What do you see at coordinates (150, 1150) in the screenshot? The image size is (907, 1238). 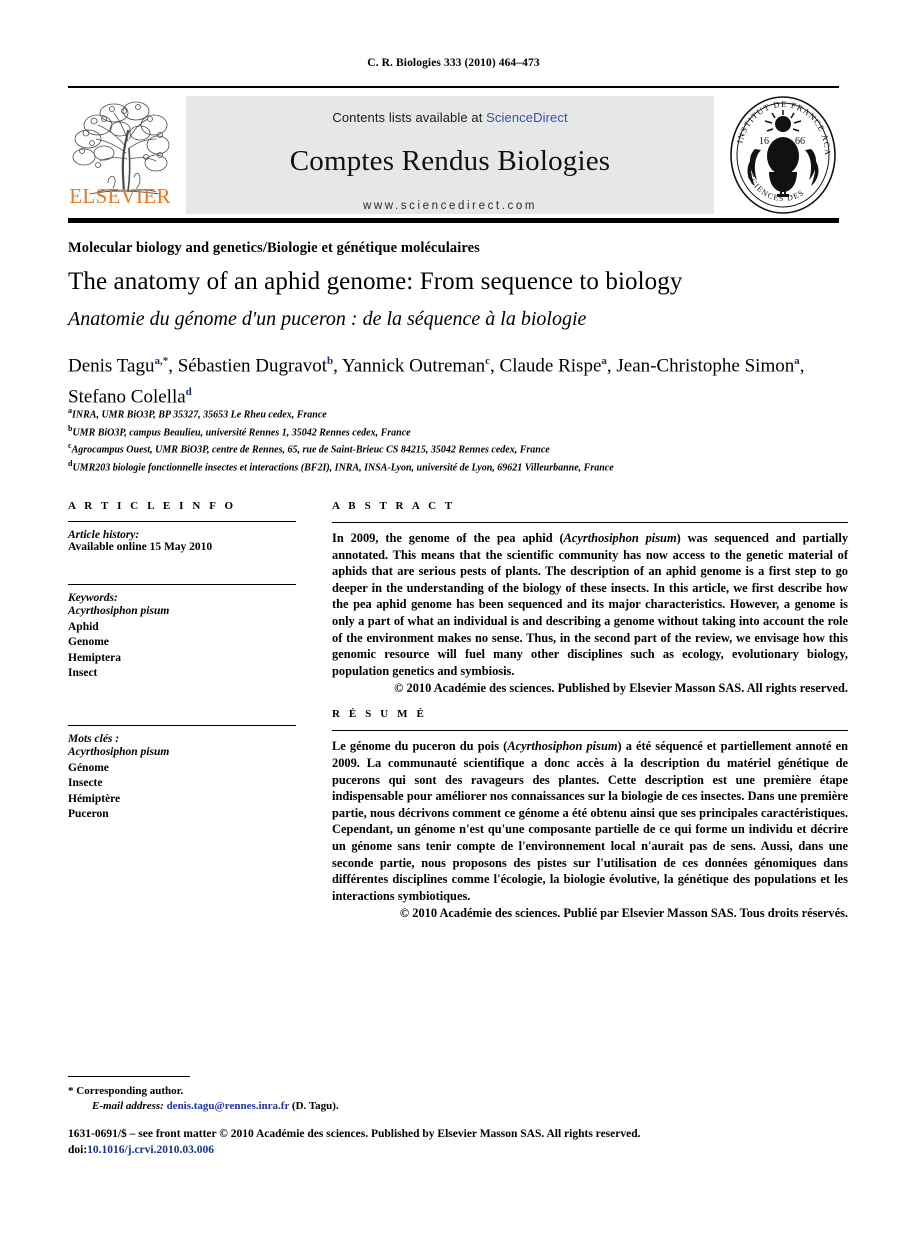 I see `doi-link: 10.1016/j.crvi.2010.03.006` at bounding box center [150, 1150].